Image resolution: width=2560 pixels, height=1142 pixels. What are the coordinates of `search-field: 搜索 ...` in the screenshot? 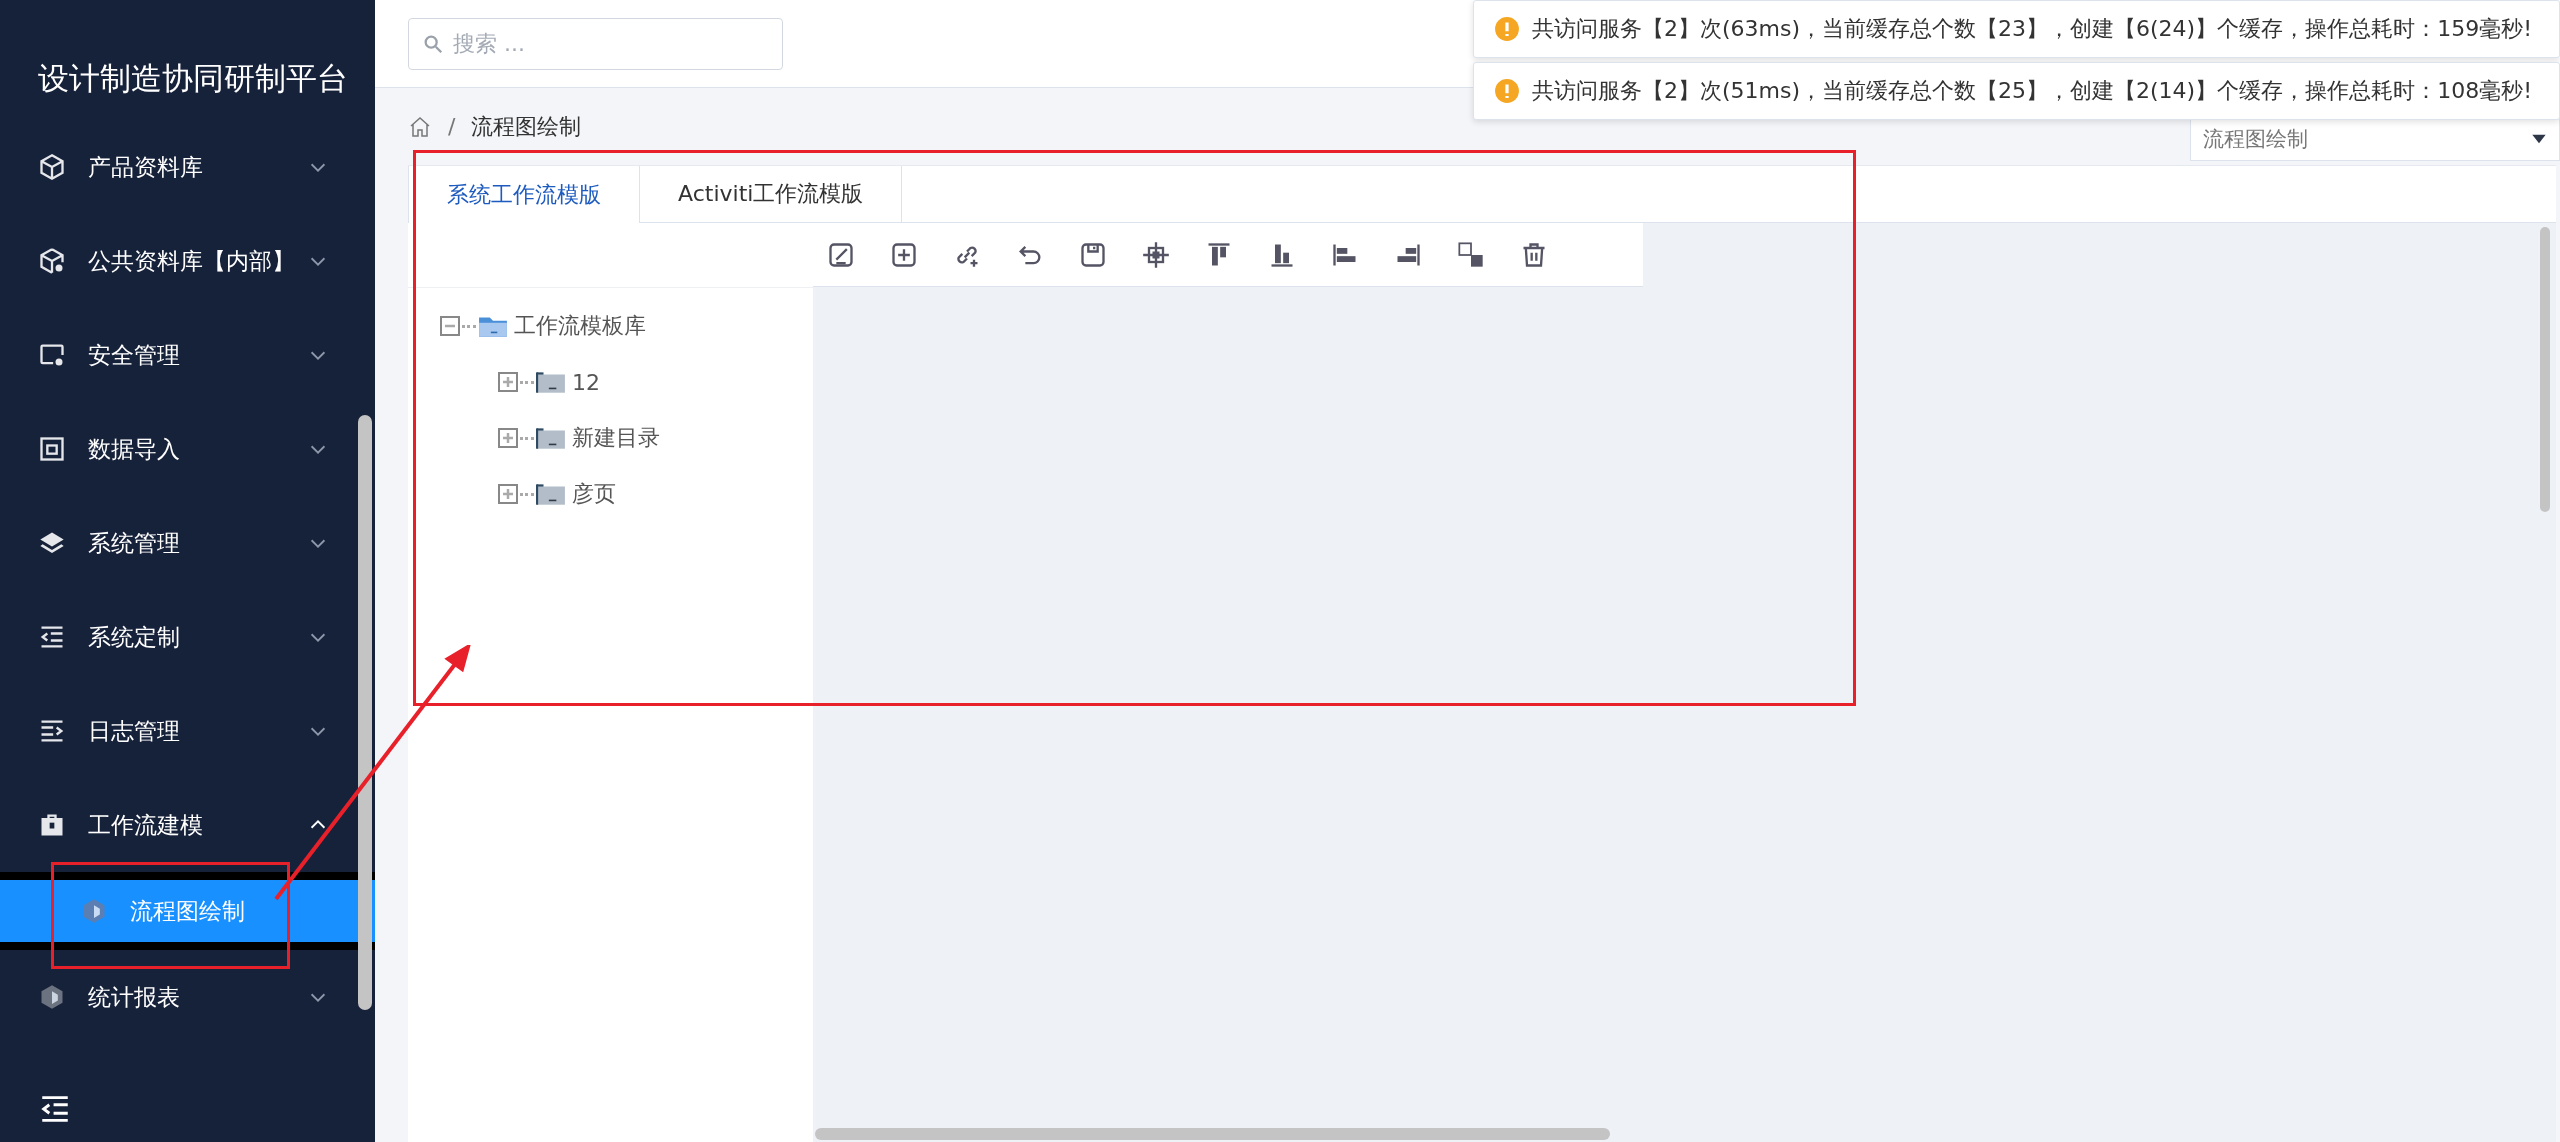 It's located at (595, 43).